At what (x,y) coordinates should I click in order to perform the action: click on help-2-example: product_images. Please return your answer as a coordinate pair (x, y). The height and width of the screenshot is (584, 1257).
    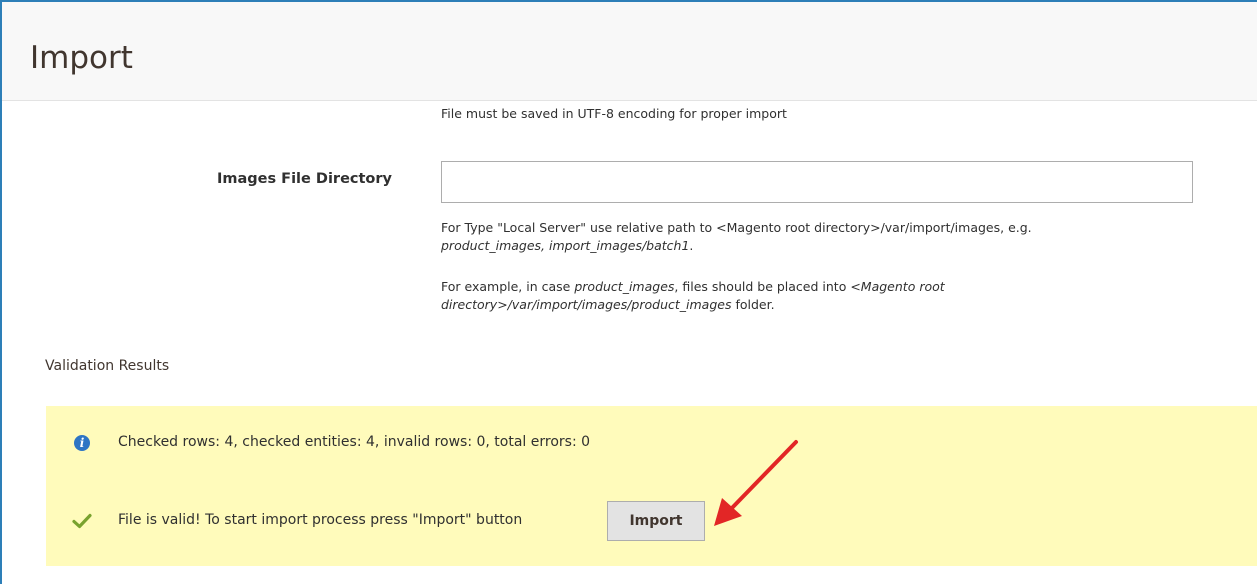
    Looking at the image, I should click on (624, 286).